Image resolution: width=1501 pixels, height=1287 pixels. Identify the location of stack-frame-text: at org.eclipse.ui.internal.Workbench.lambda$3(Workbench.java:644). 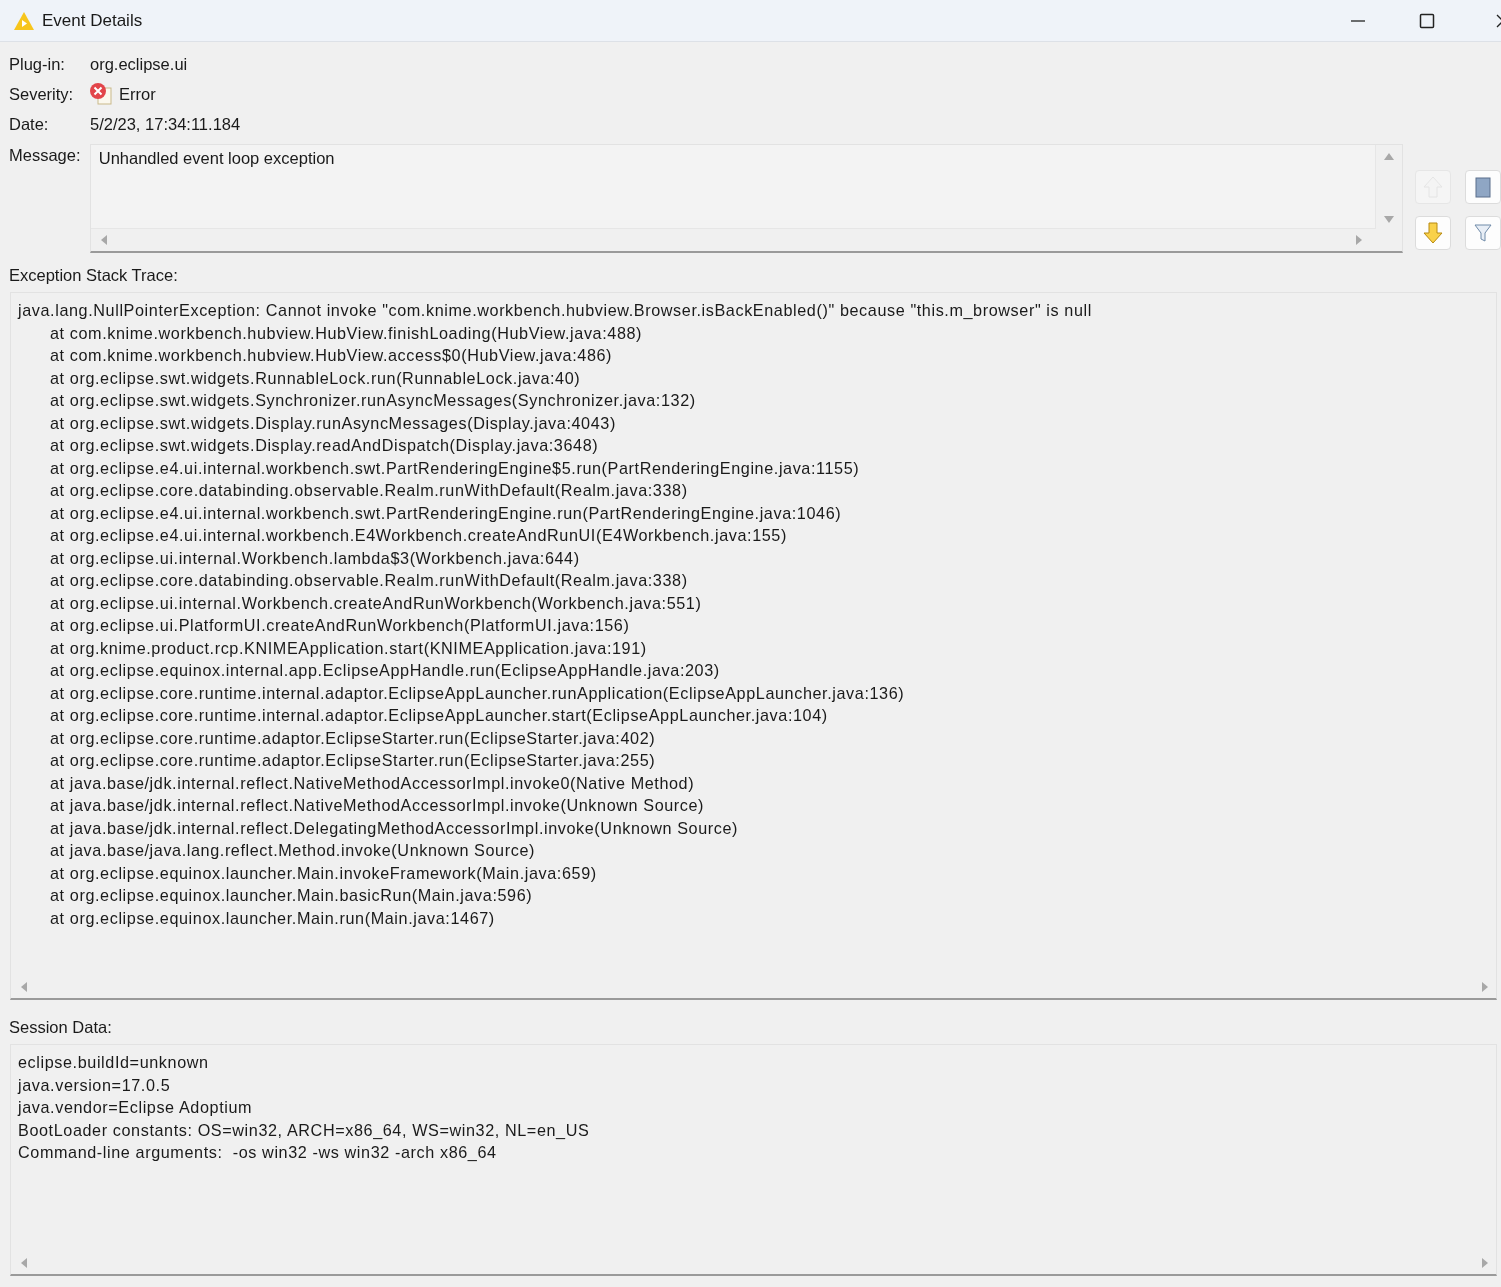
(315, 558).